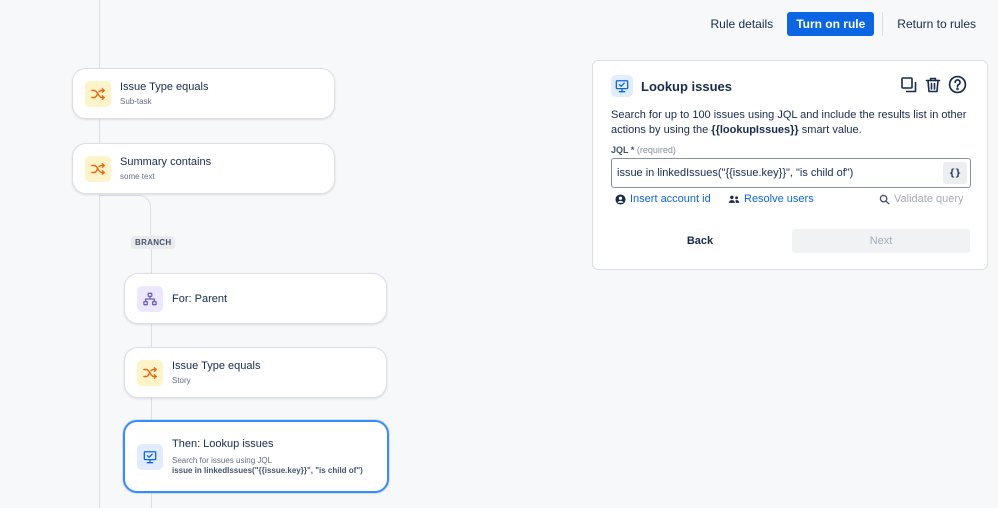 The image size is (998, 508). What do you see at coordinates (687, 86) in the screenshot?
I see `panel-title: Lookup issues` at bounding box center [687, 86].